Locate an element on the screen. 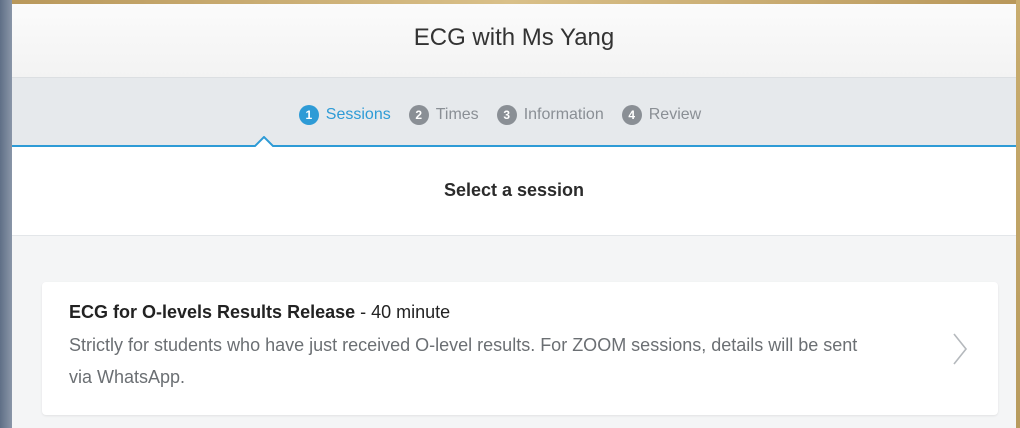  step-number-badge: 4 is located at coordinates (631, 114).